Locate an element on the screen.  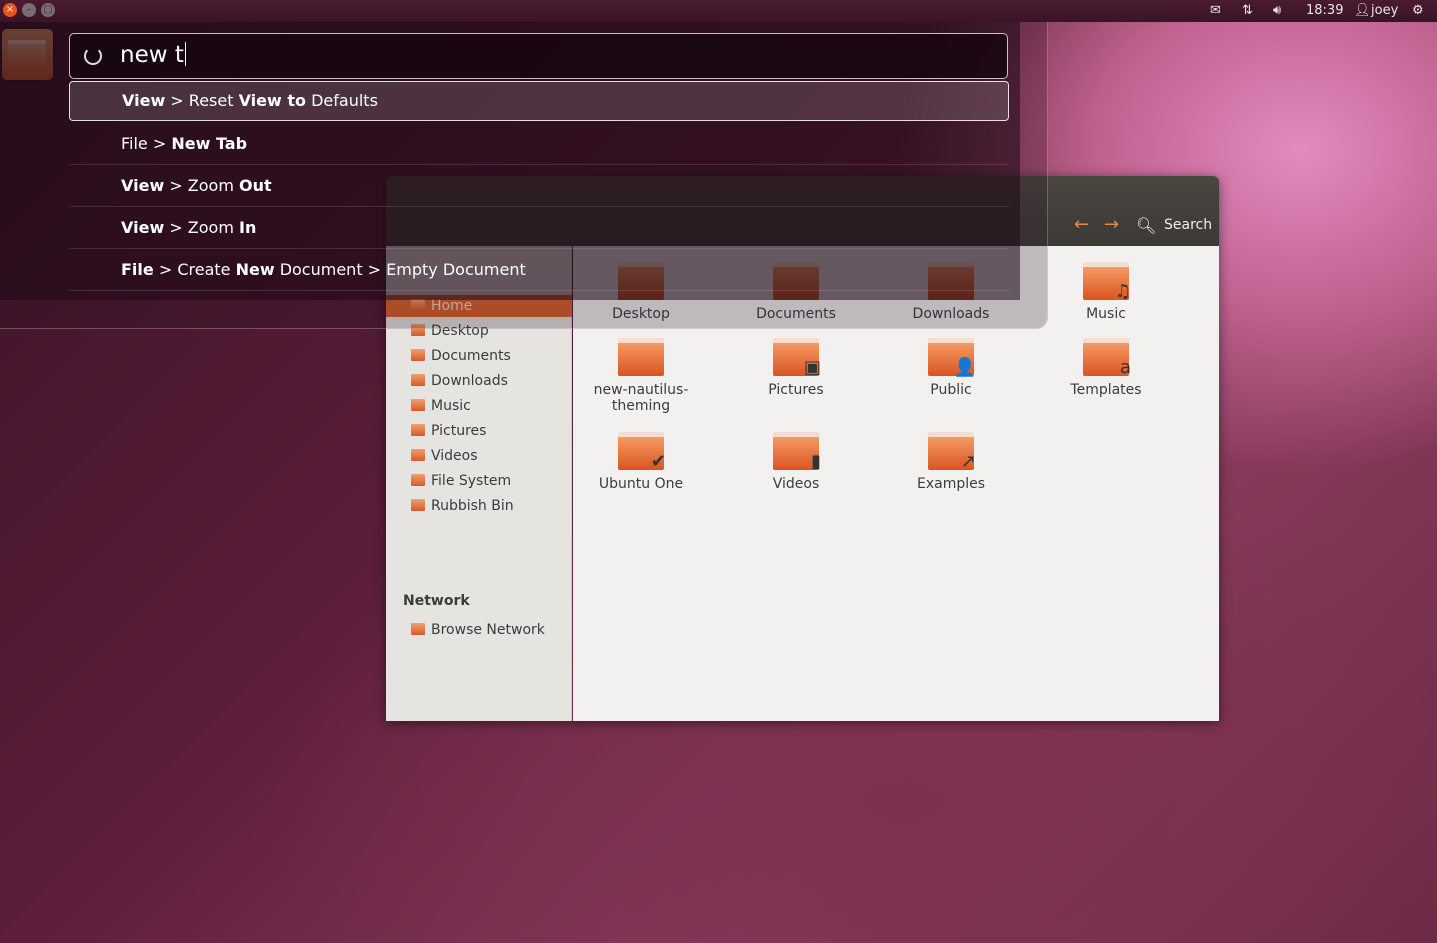
power-gear-icon: ⚙ is located at coordinates (1418, 10).